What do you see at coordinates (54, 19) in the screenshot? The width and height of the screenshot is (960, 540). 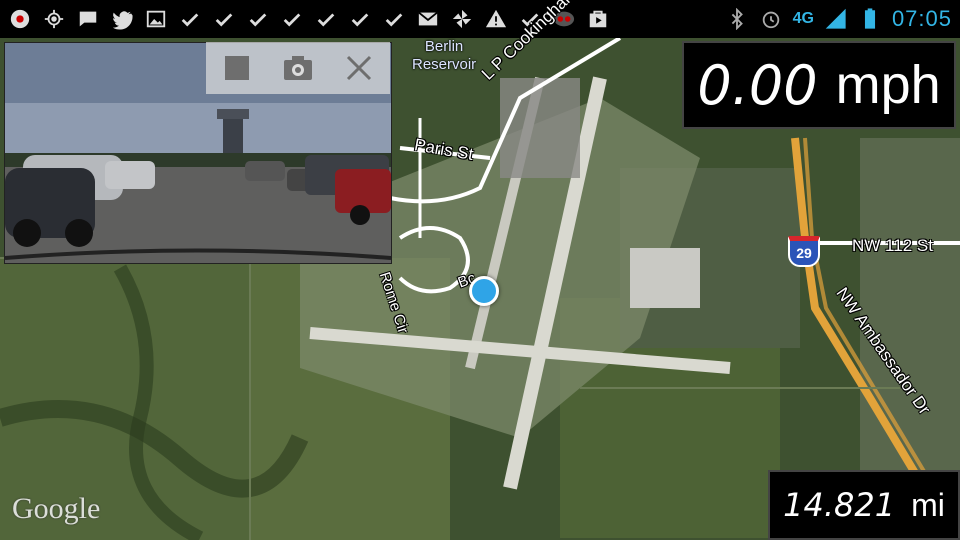 I see `gps-icon` at bounding box center [54, 19].